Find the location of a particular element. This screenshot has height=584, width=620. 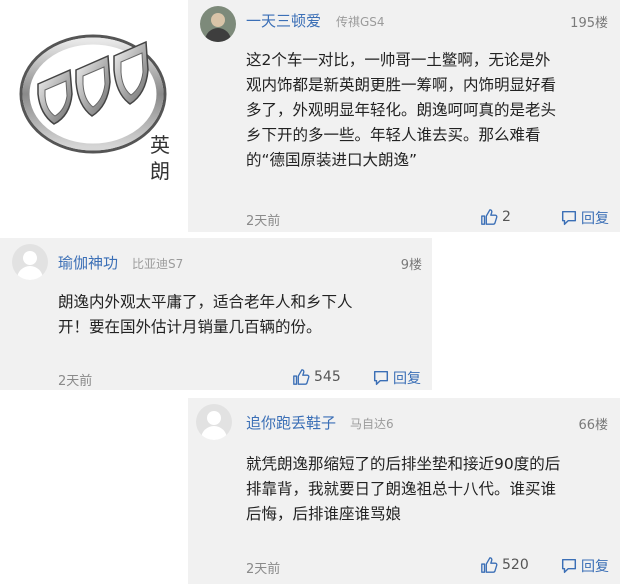

username: 瑜伽神功 is located at coordinates (88, 262).